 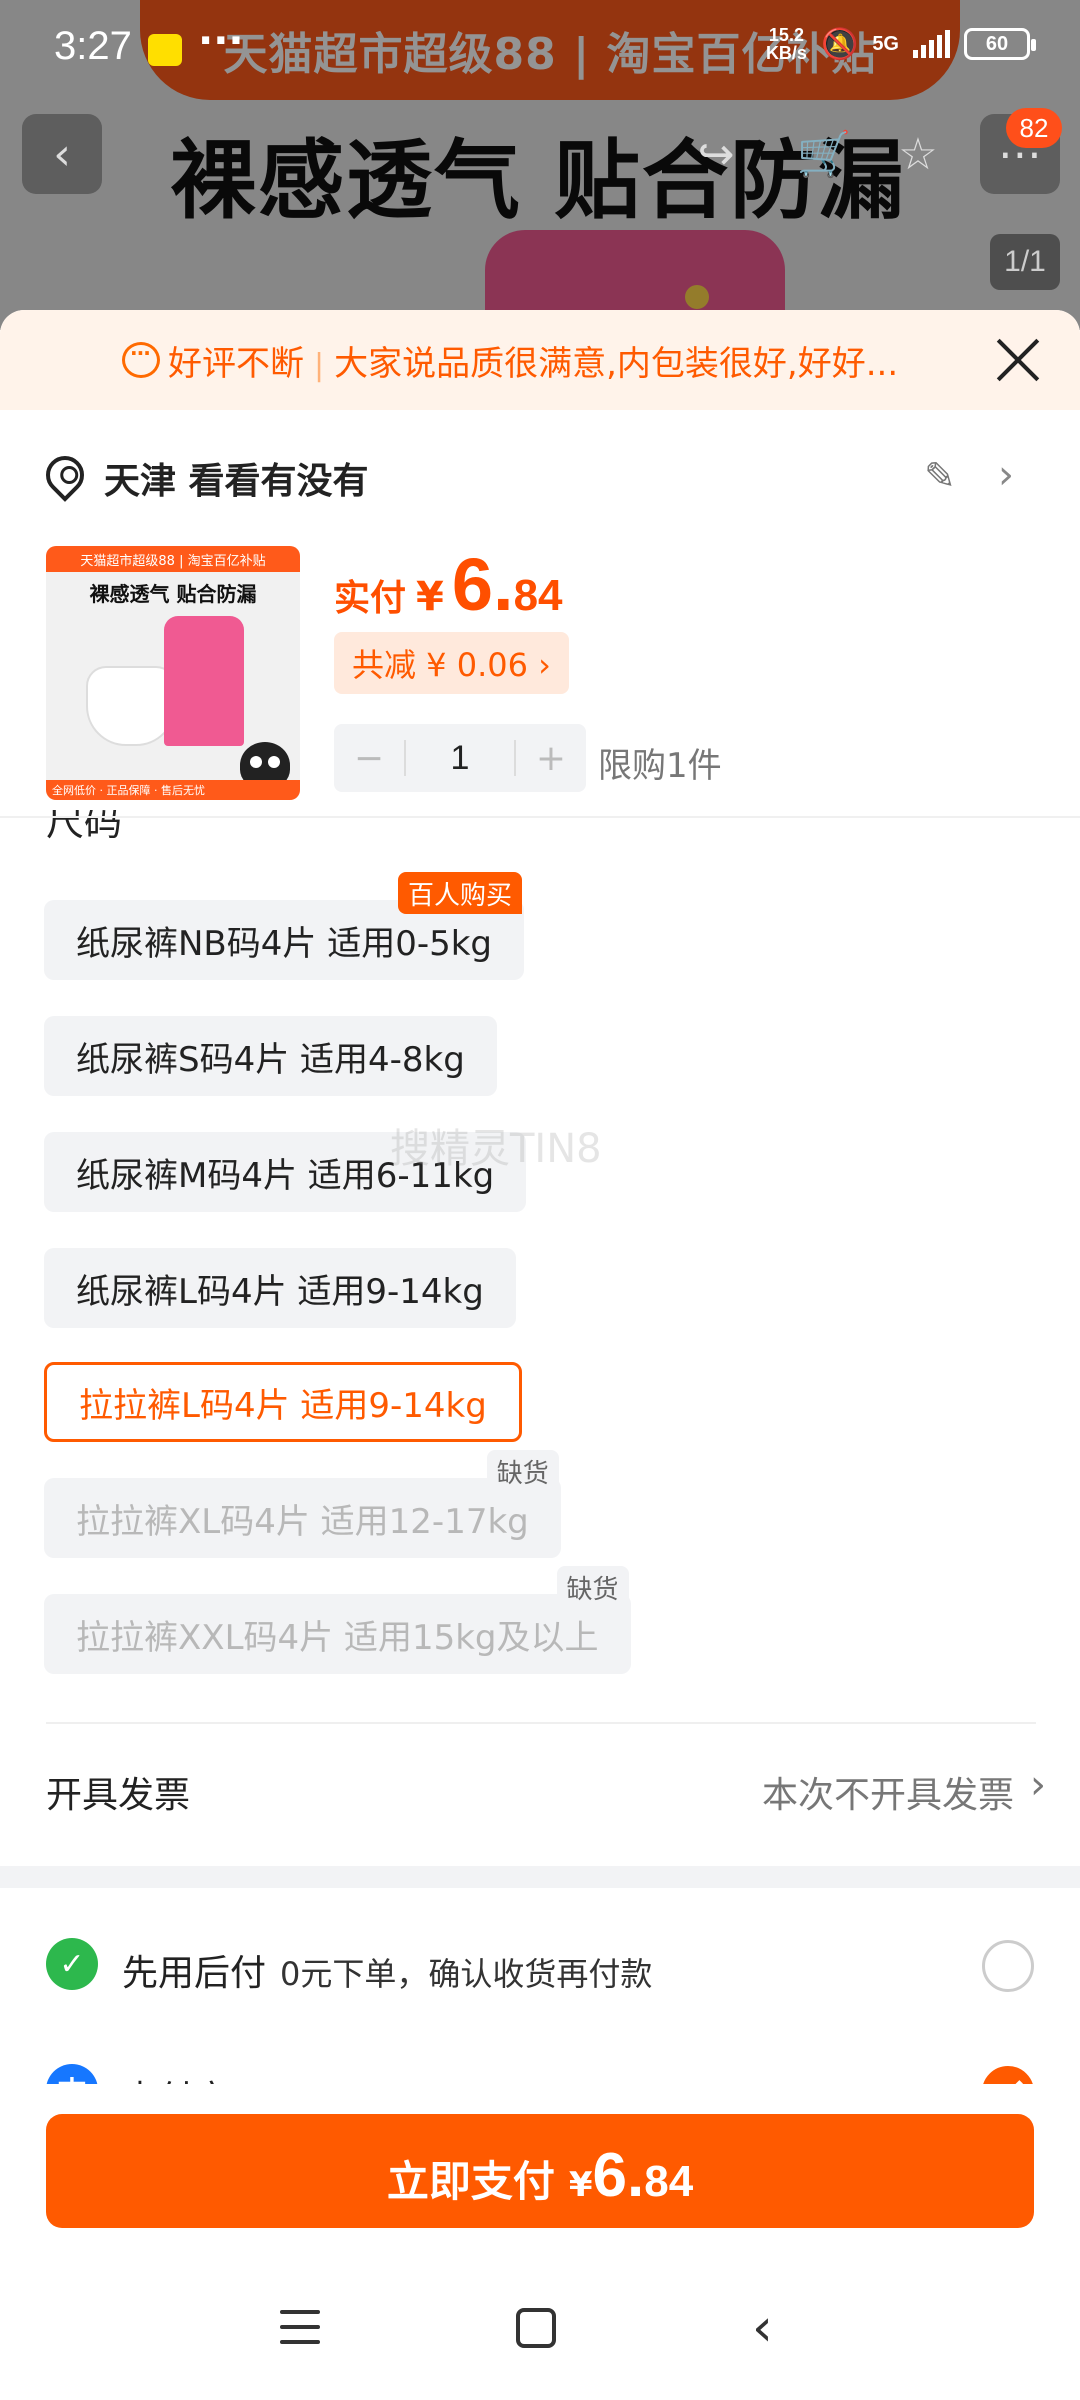 I want to click on sku-option-selected: 拉拉裤L码4片 适用9-14kg, so click(x=283, y=1402).